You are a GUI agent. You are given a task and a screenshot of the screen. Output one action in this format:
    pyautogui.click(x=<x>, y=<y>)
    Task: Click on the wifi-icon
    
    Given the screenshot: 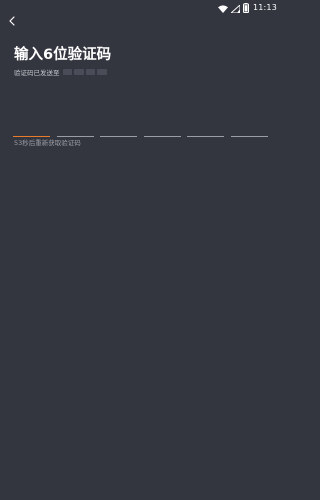 What is the action you would take?
    pyautogui.click(x=222, y=8)
    